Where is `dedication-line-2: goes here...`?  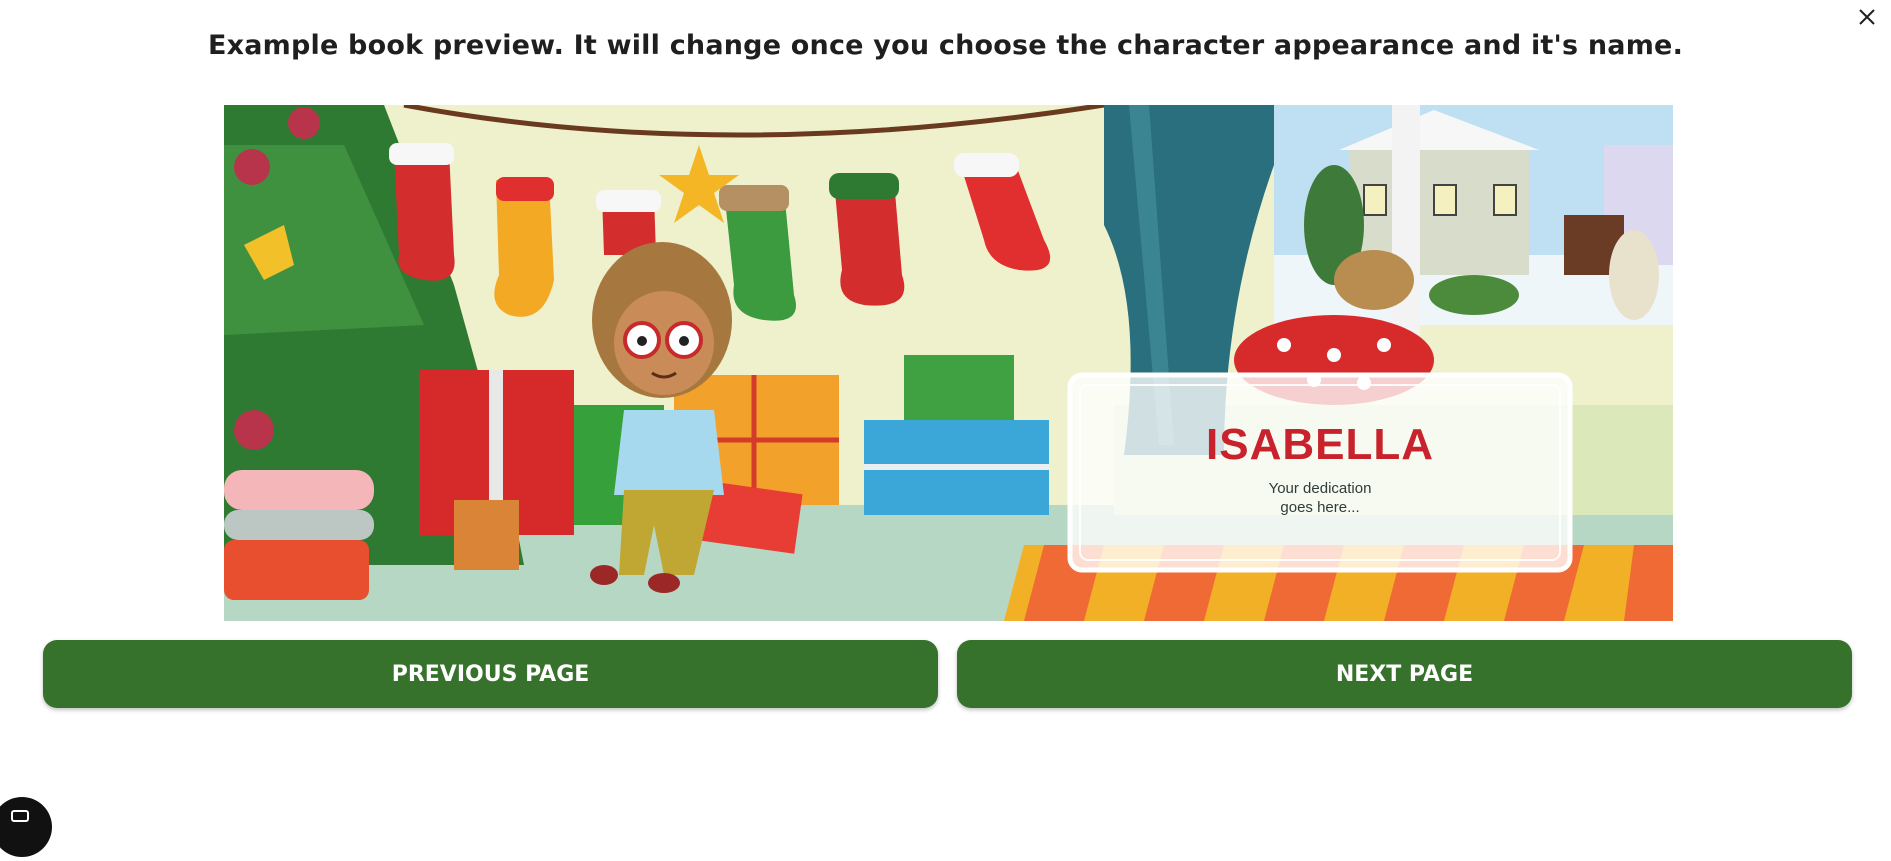 dedication-line-2: goes here... is located at coordinates (1320, 507).